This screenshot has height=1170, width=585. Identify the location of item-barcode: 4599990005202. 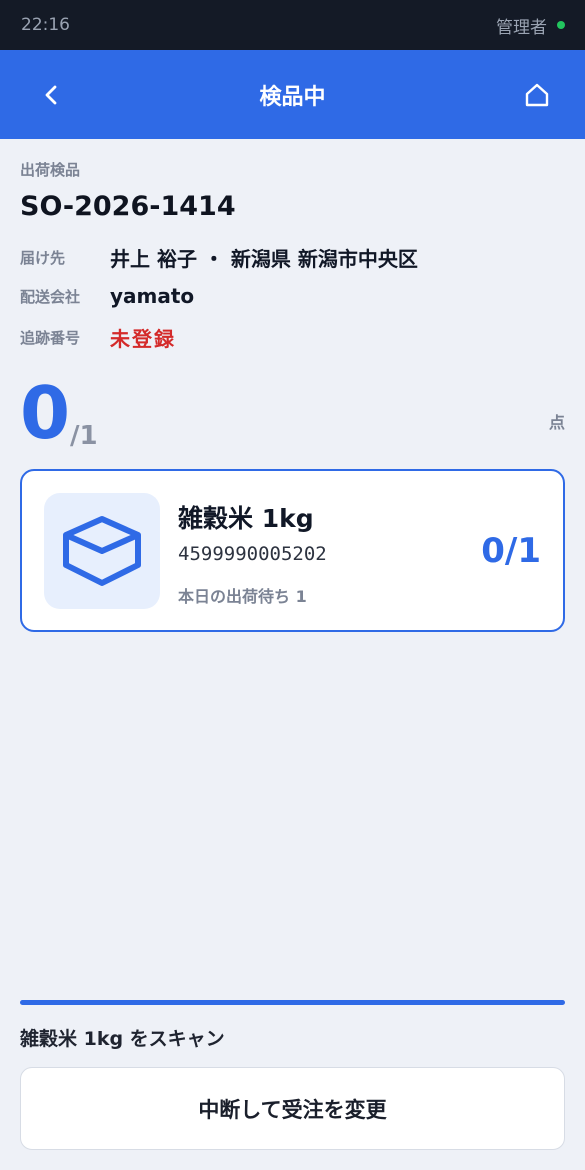
(252, 554).